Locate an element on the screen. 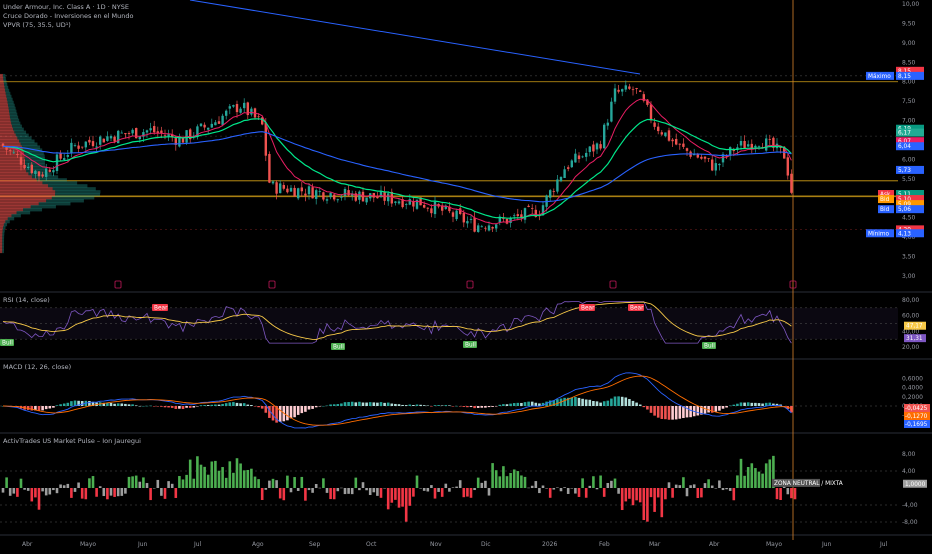 The height and width of the screenshot is (554, 932). time-tick-label: Ago is located at coordinates (258, 544).